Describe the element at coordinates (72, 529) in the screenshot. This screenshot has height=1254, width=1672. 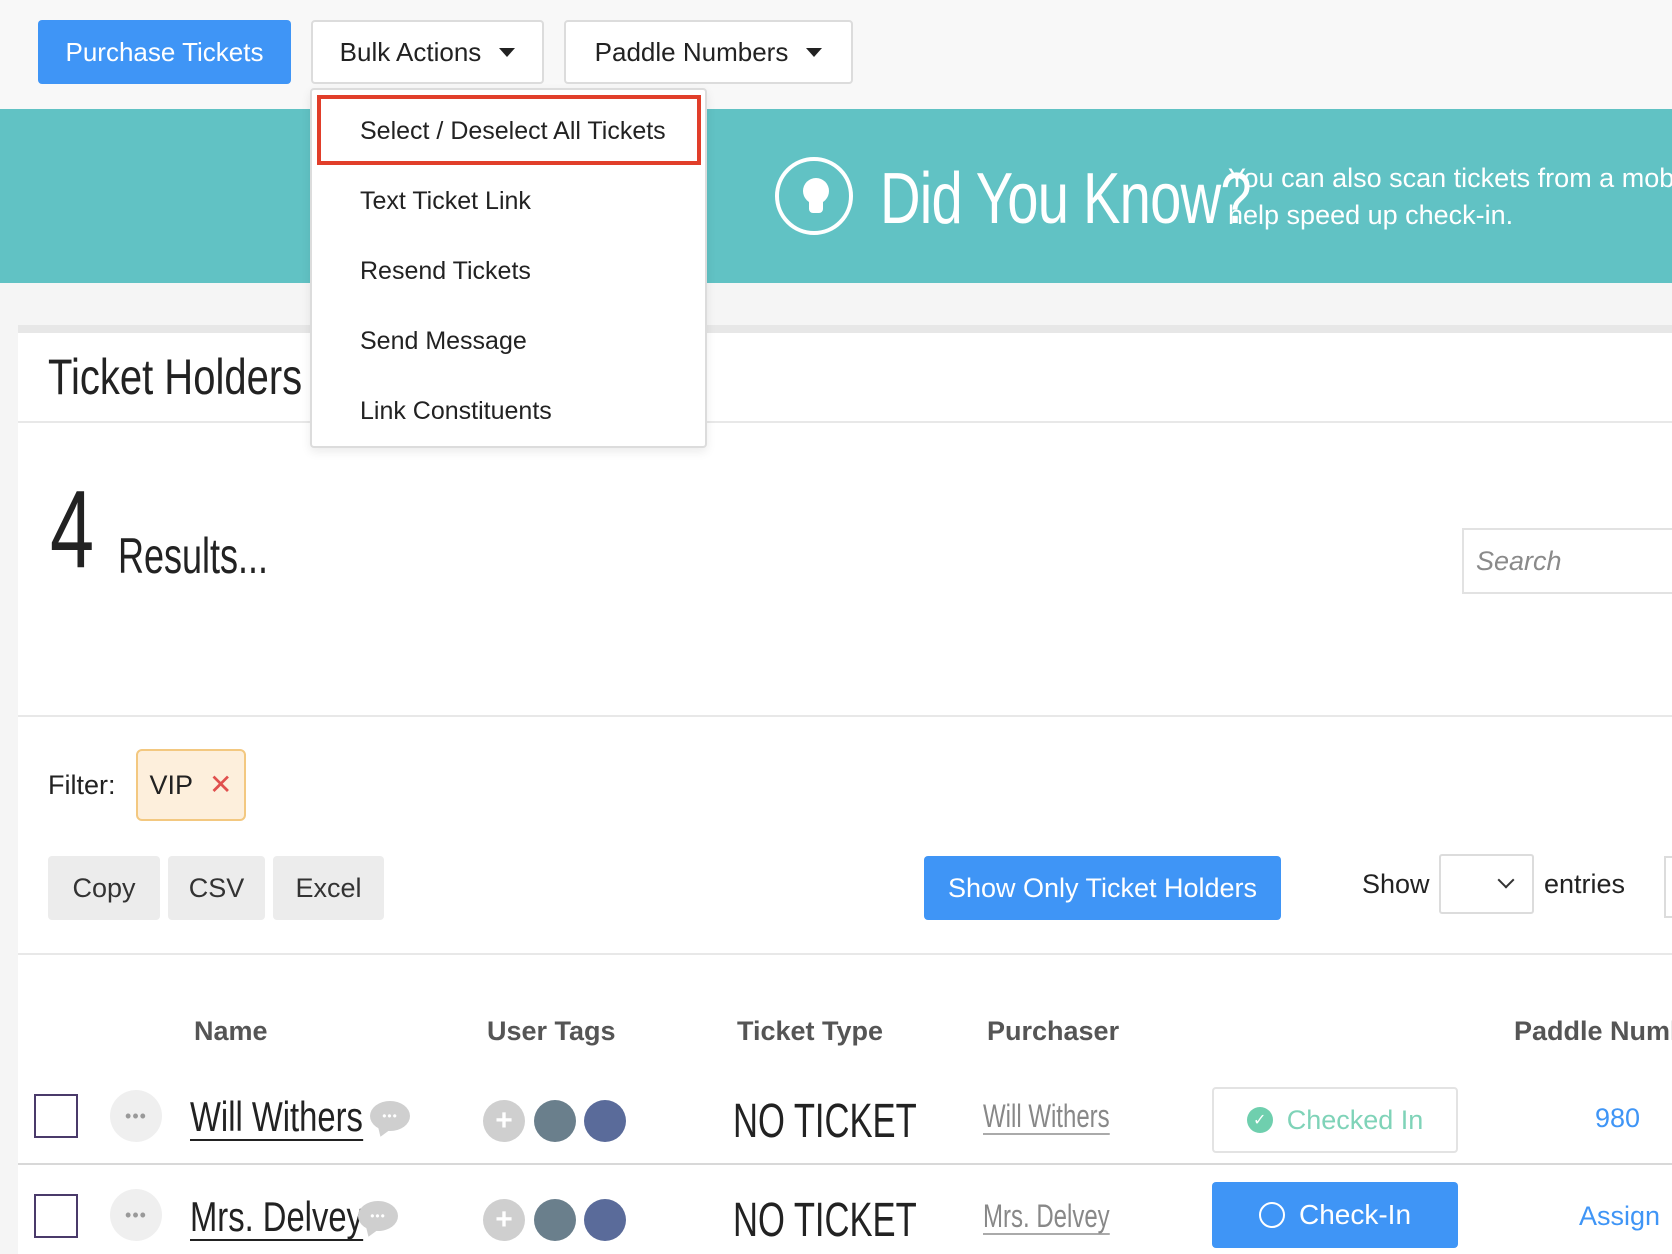
I see `results-count: 4` at that location.